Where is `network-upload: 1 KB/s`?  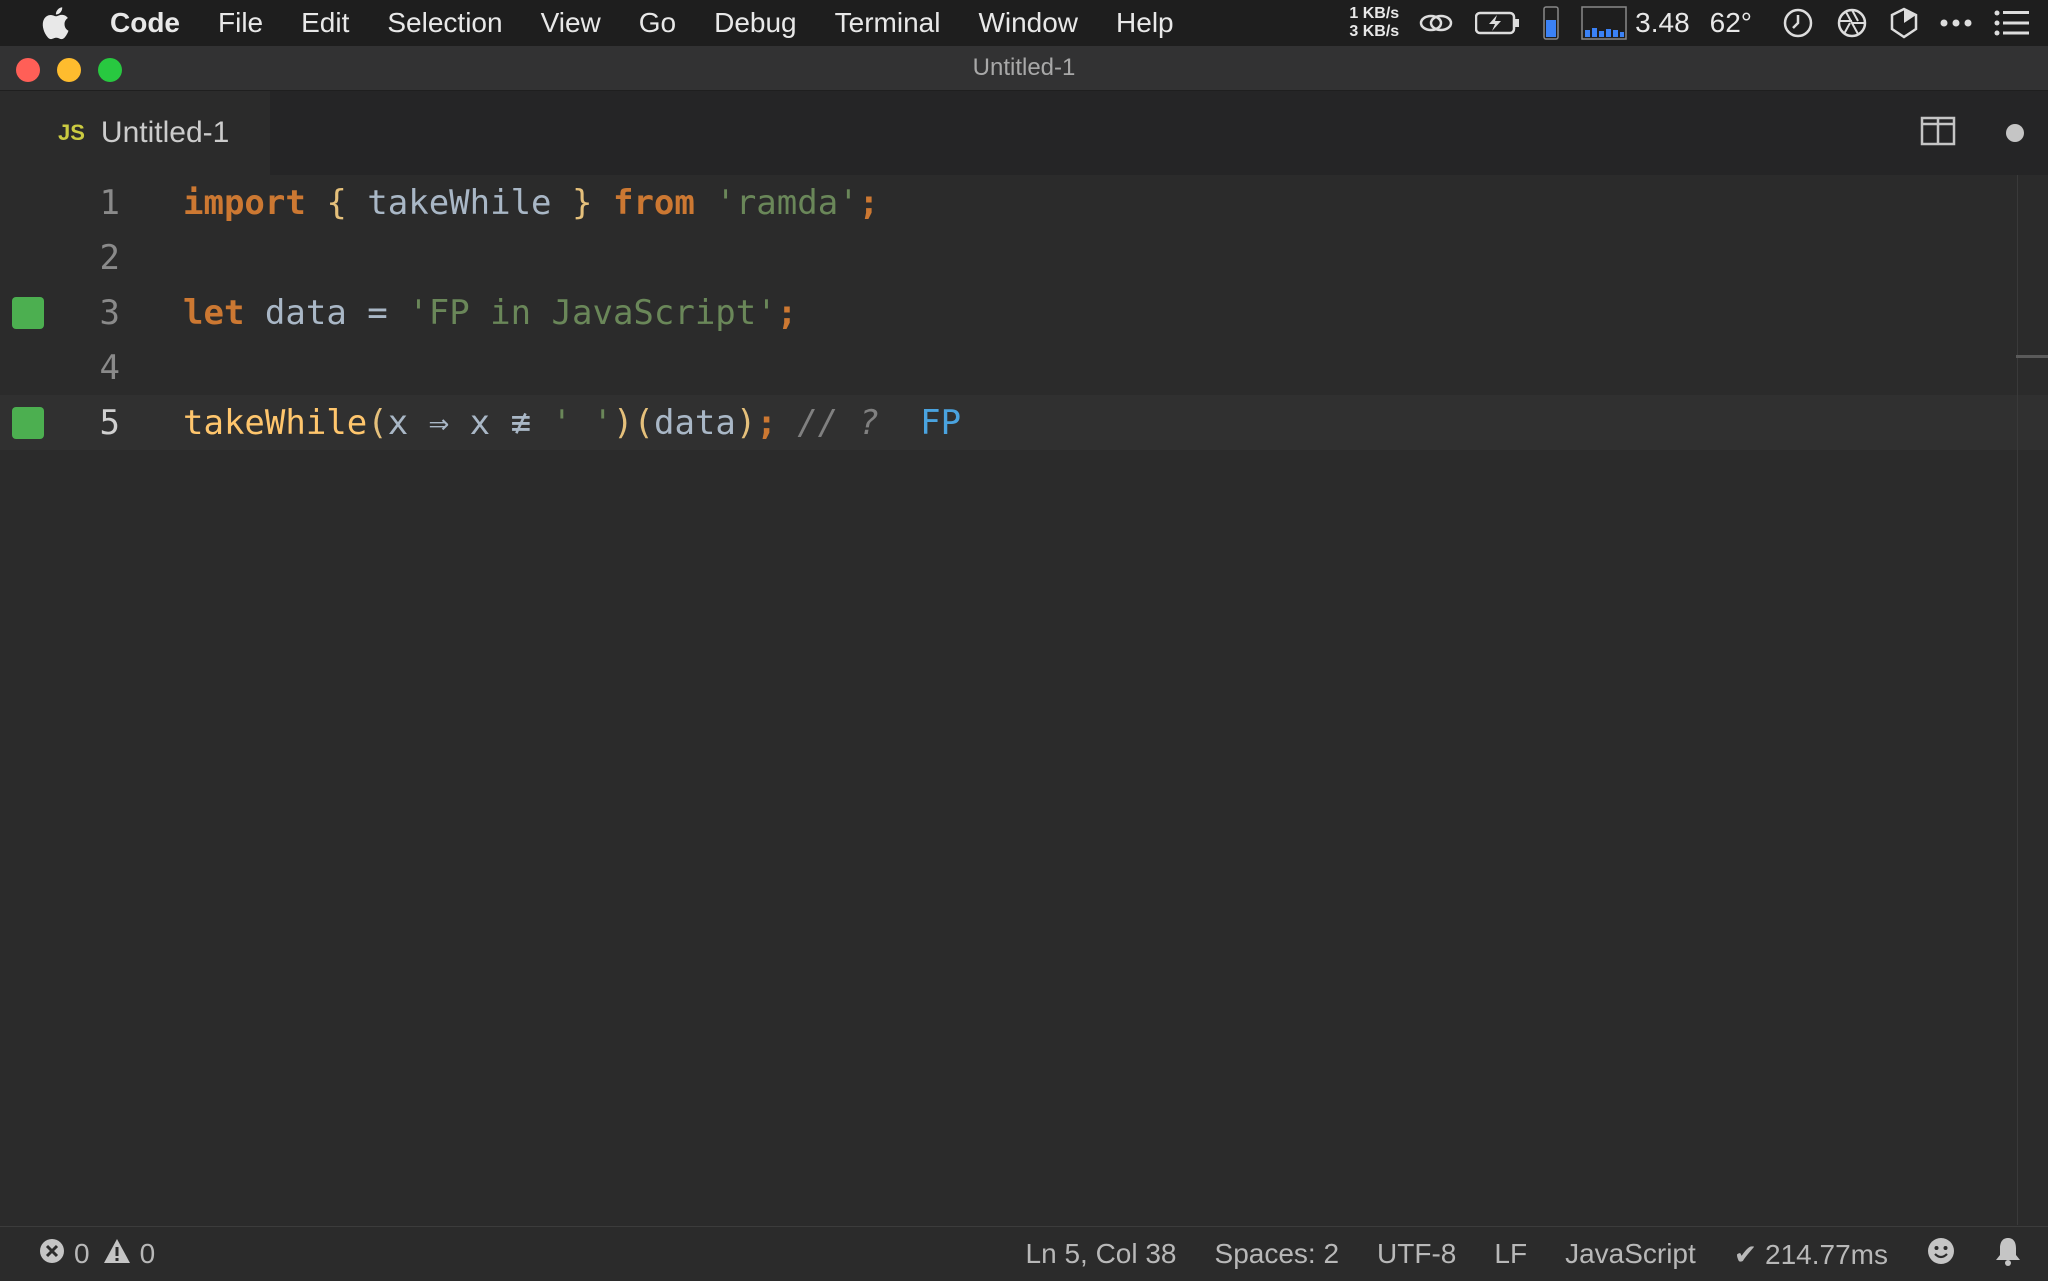 network-upload: 1 KB/s is located at coordinates (1374, 13).